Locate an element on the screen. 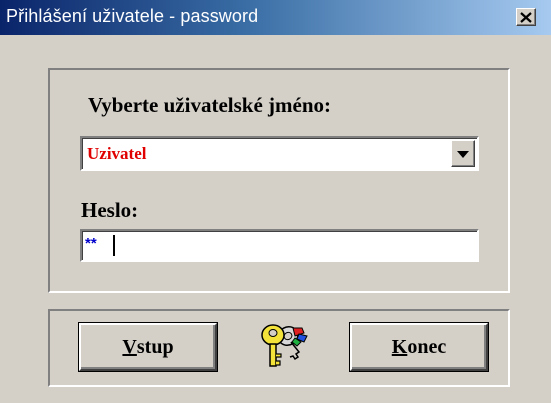 This screenshot has height=403, width=551. enter-button: Vstup is located at coordinates (148, 347).